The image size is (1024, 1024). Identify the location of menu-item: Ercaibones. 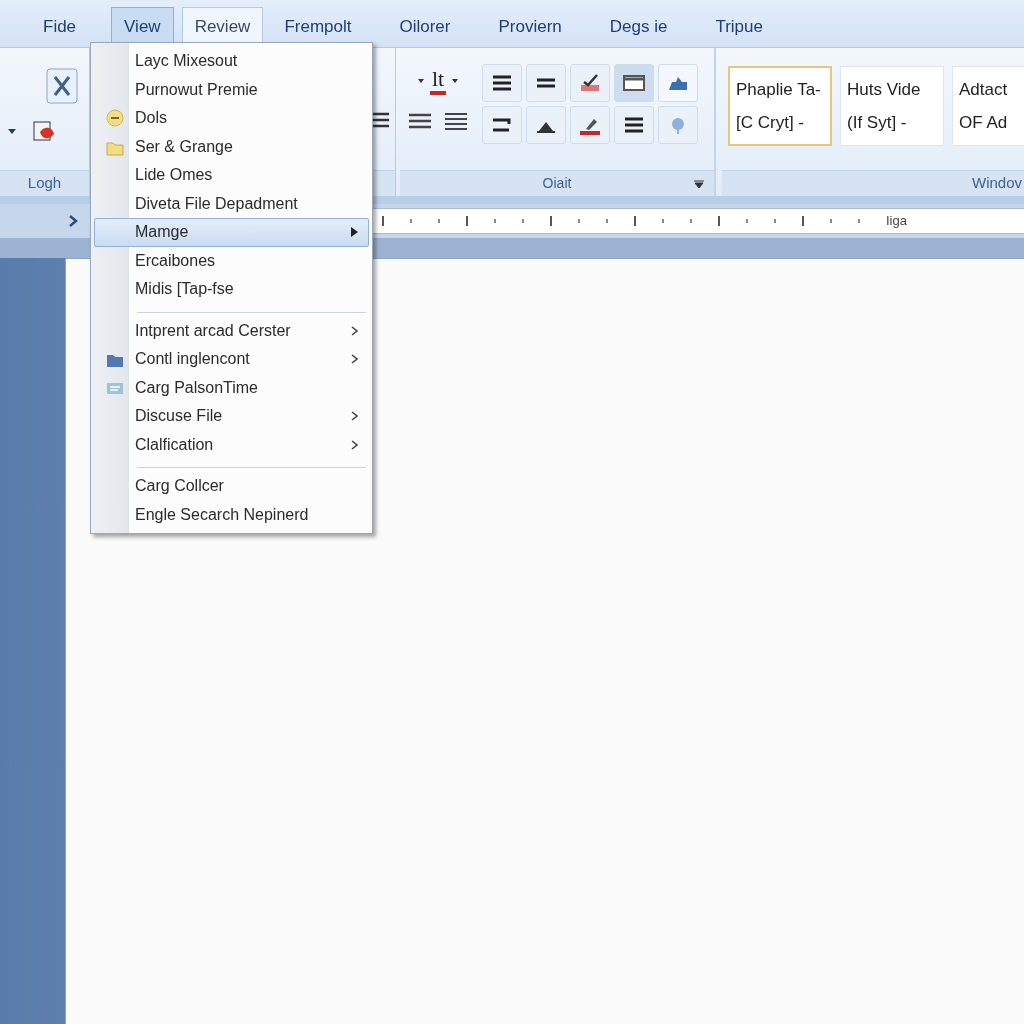
(231, 260).